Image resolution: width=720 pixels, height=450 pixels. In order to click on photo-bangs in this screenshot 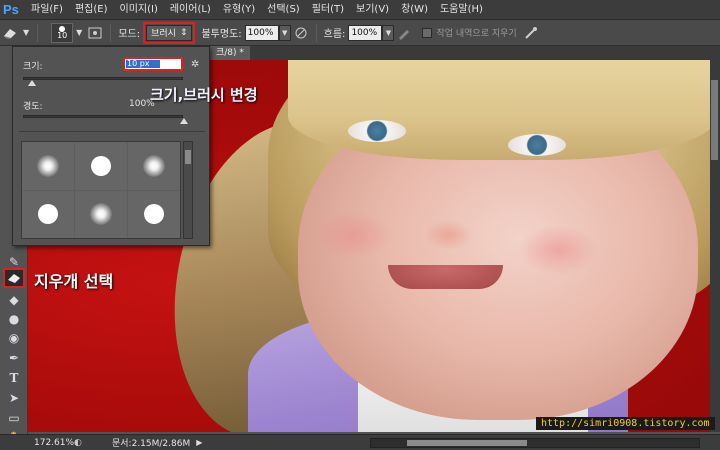, I will do `click(503, 110)`.